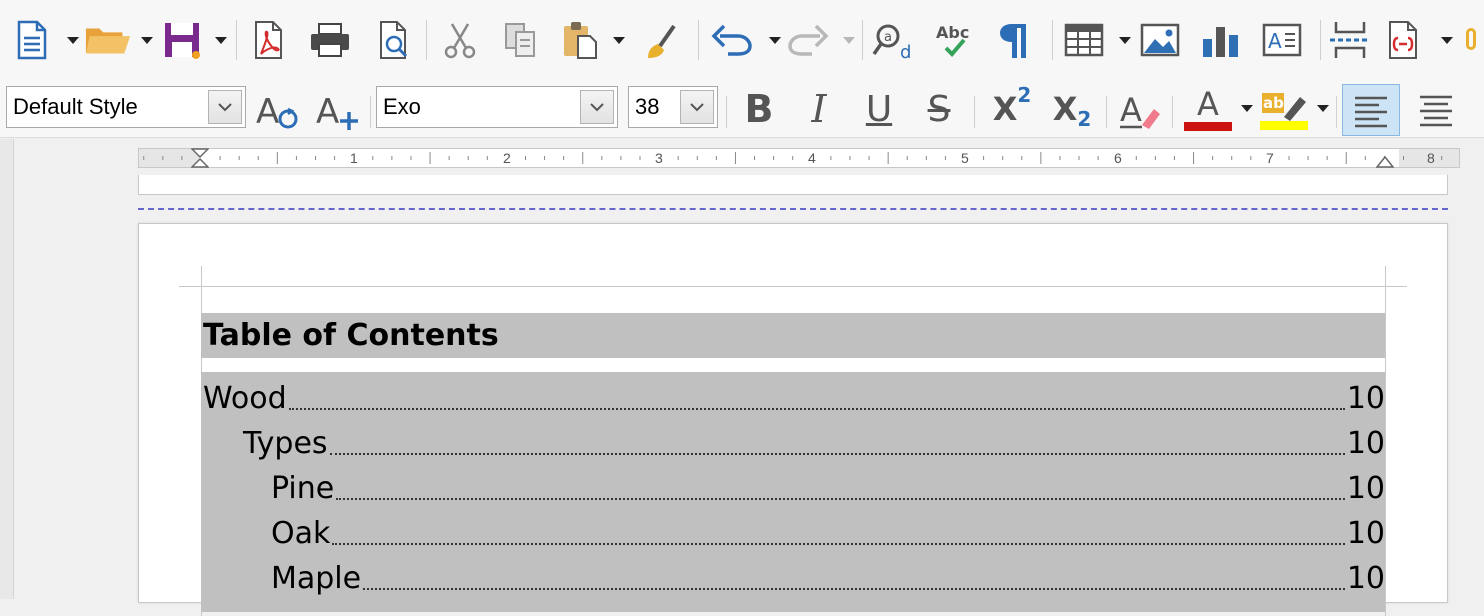 The height and width of the screenshot is (616, 1484). I want to click on strikethrough-button: S, so click(939, 109).